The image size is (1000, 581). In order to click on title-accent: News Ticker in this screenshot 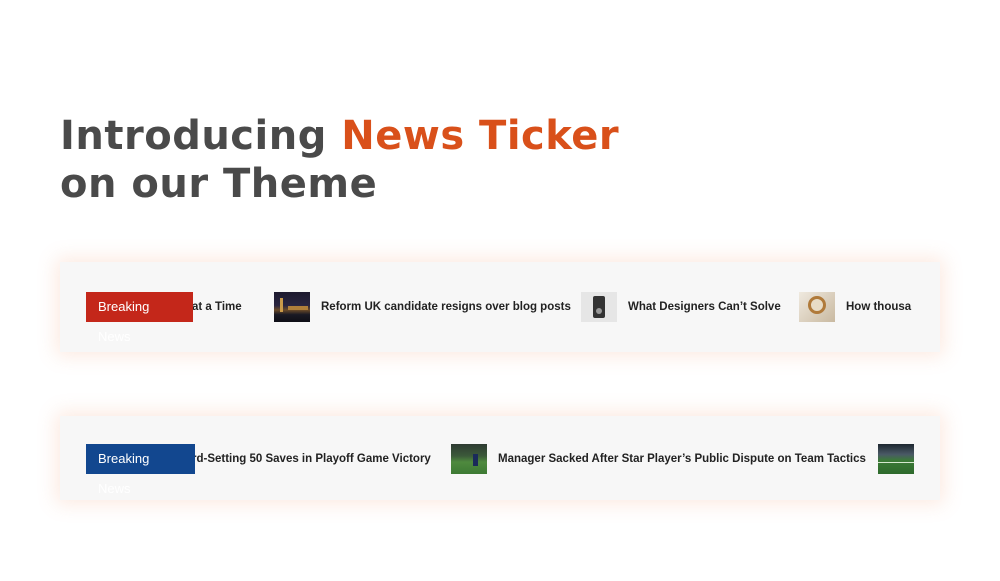, I will do `click(480, 136)`.